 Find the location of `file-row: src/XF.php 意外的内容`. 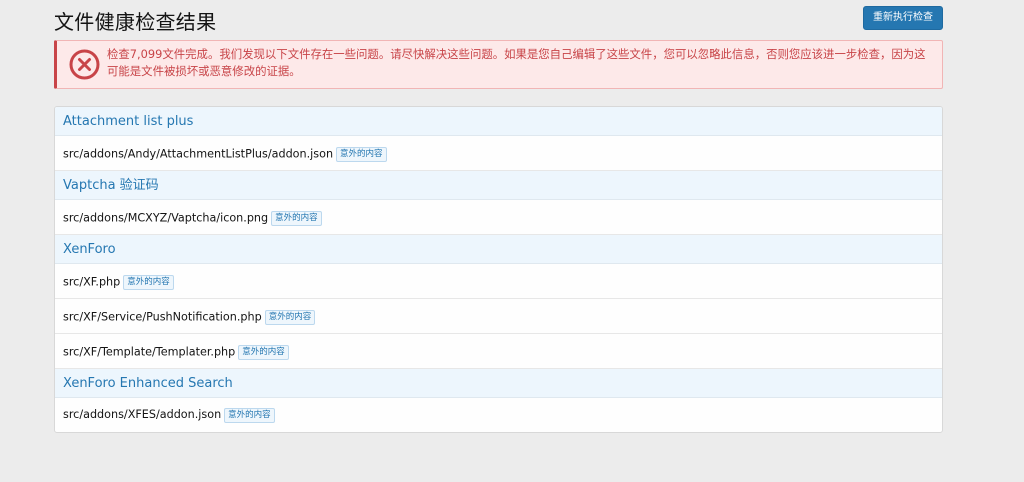

file-row: src/XF.php 意外的内容 is located at coordinates (498, 281).